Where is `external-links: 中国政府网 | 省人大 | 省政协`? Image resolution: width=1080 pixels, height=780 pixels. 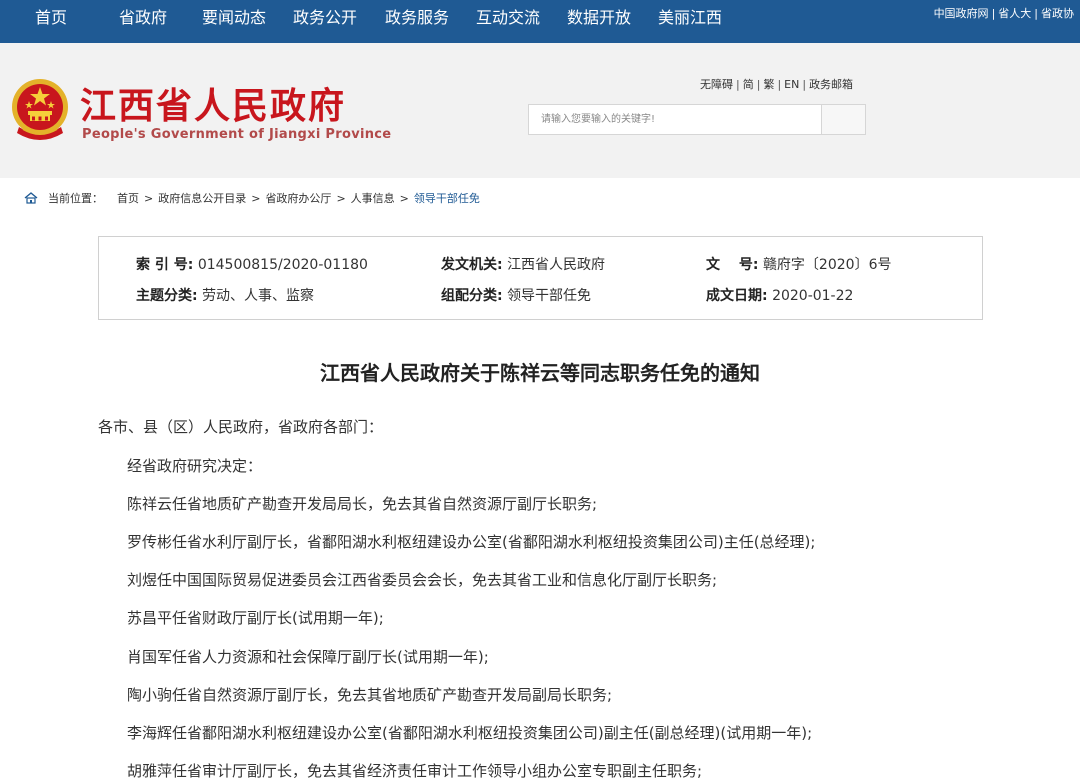 external-links: 中国政府网 | 省人大 | 省政协 is located at coordinates (1004, 14).